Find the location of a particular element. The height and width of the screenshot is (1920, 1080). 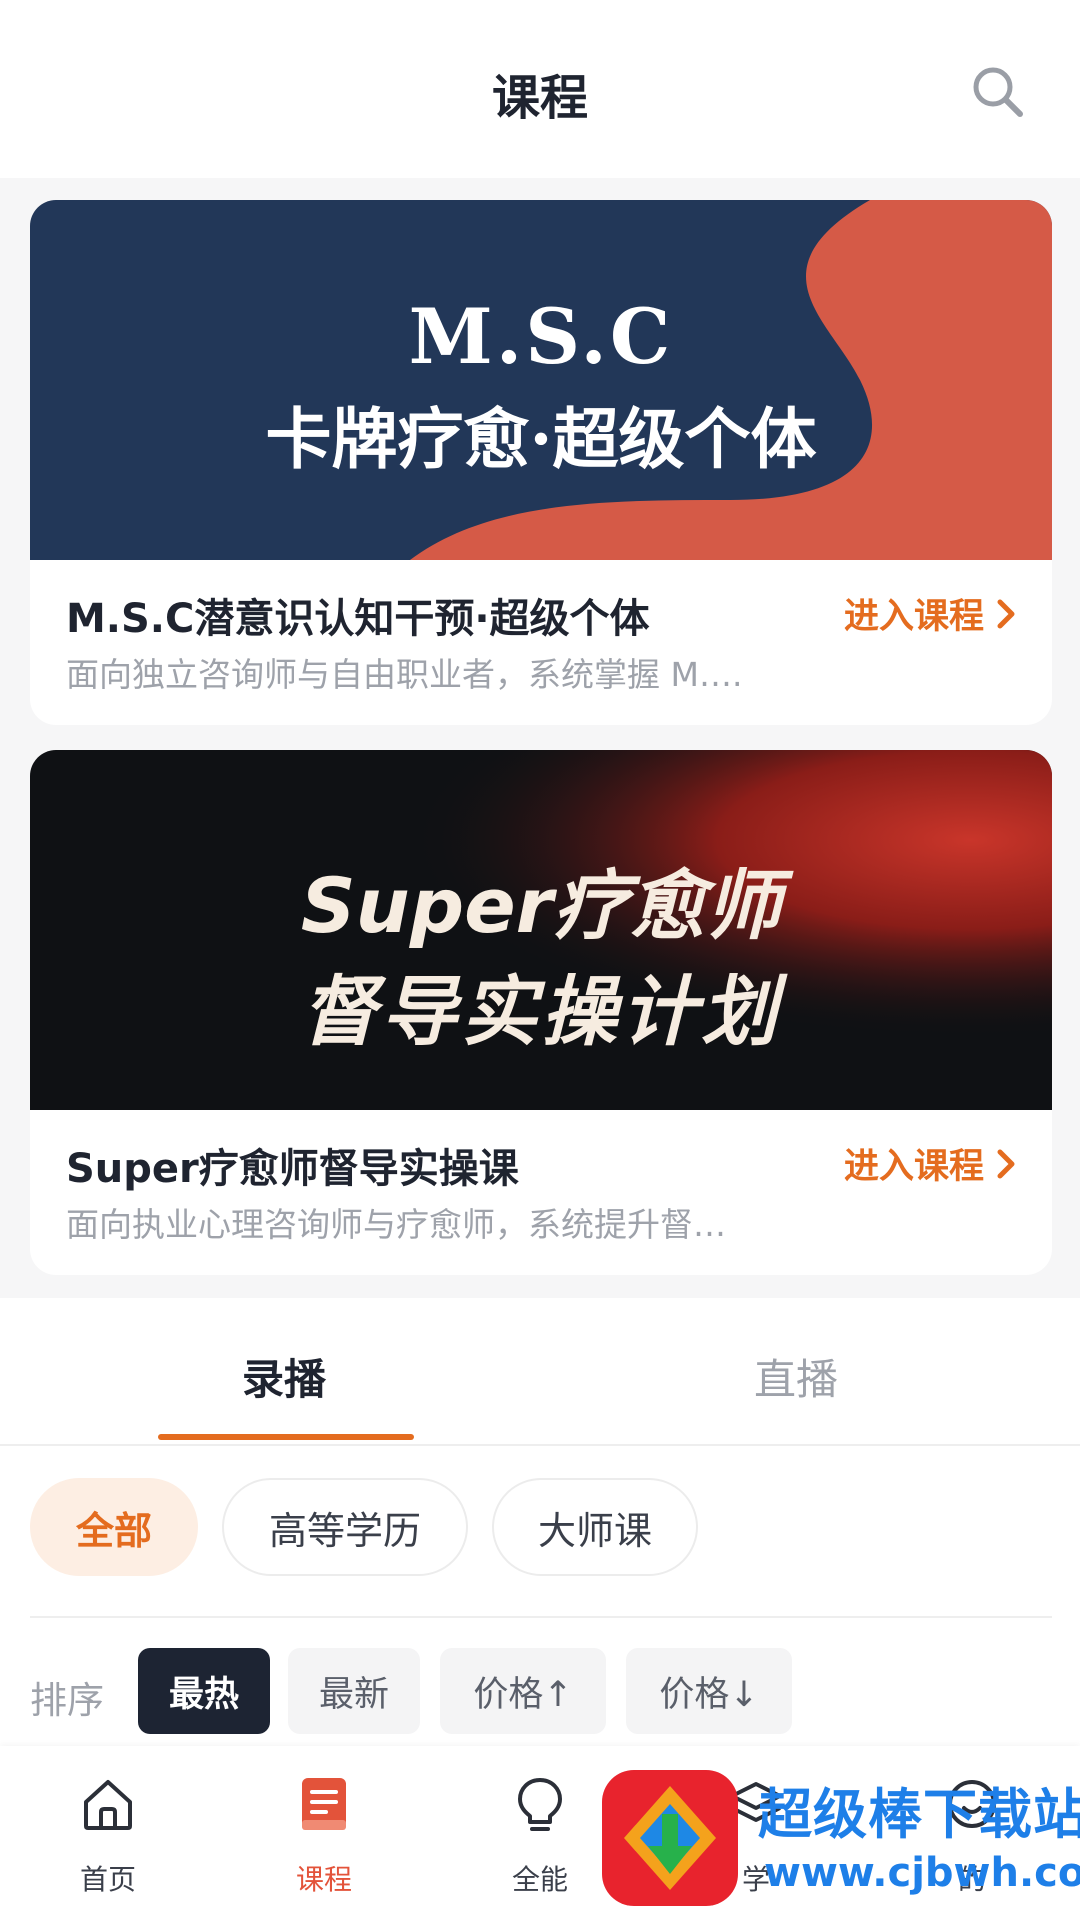

banner-heading: M.S.C is located at coordinates (541, 336).